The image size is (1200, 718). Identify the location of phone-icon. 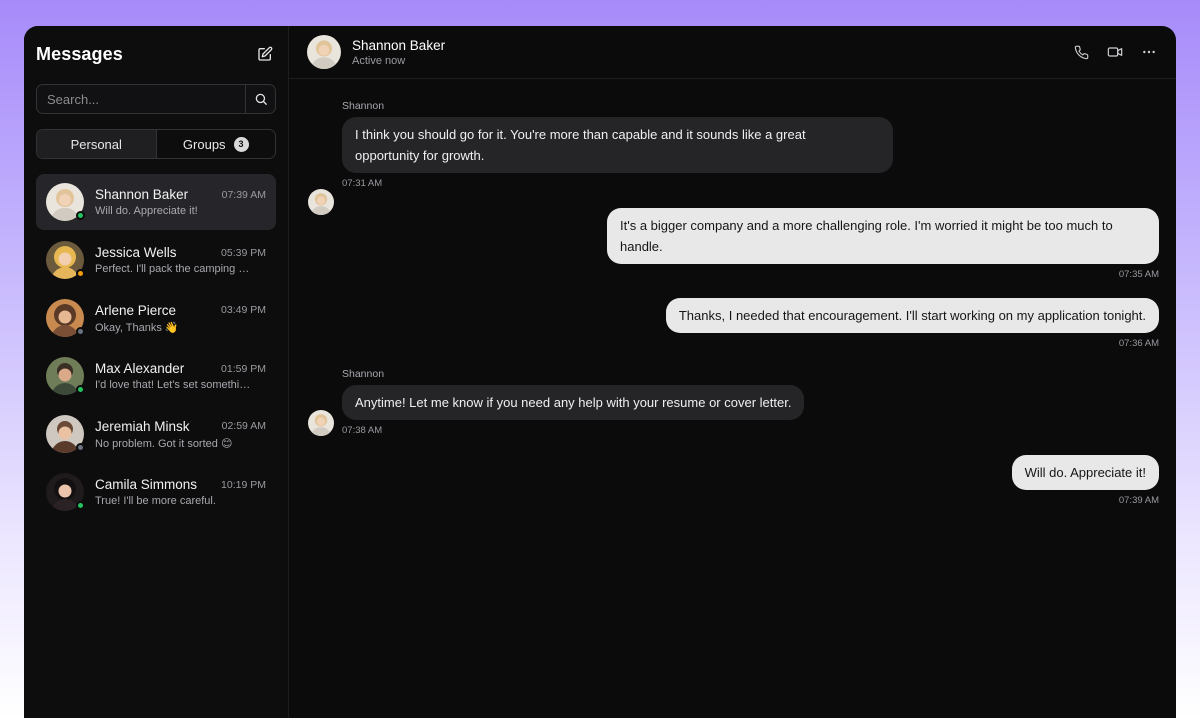
(1081, 52).